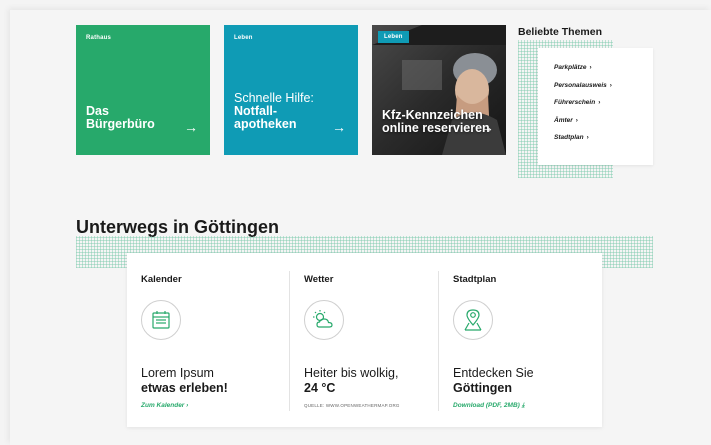 This screenshot has height=445, width=711. Describe the element at coordinates (580, 85) in the screenshot. I see `link-label: Personalausweis` at that location.